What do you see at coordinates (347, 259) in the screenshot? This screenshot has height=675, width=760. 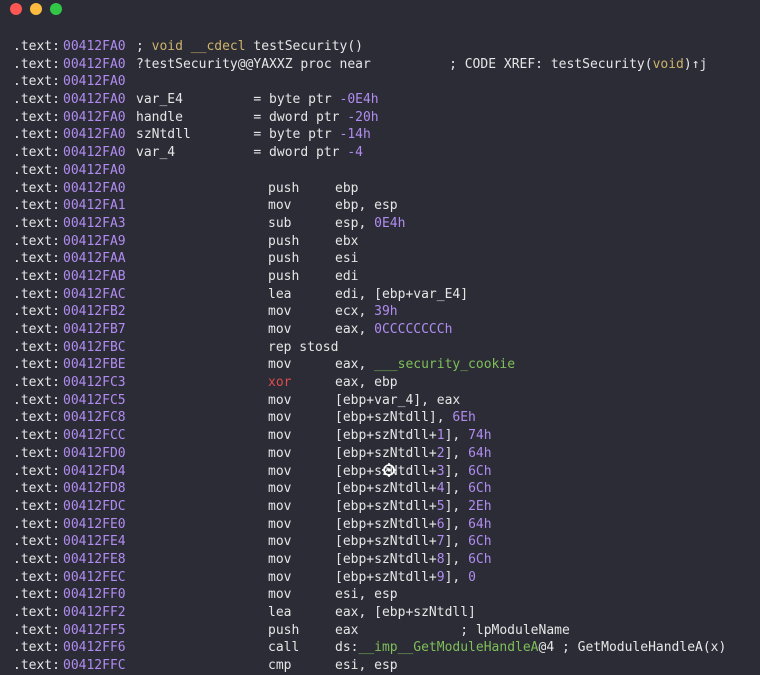 I see `operands: esi` at bounding box center [347, 259].